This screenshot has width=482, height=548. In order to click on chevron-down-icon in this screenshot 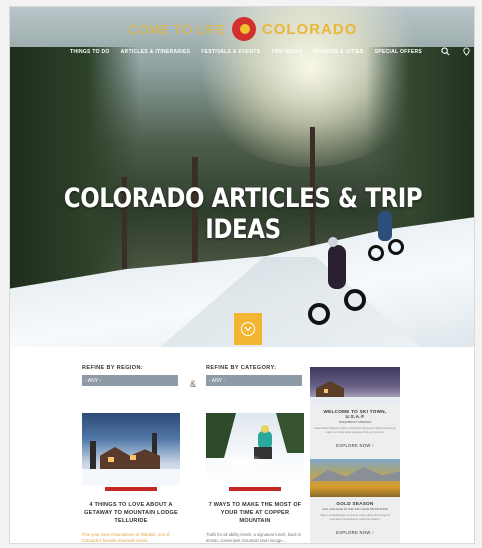, I will do `click(248, 329)`.